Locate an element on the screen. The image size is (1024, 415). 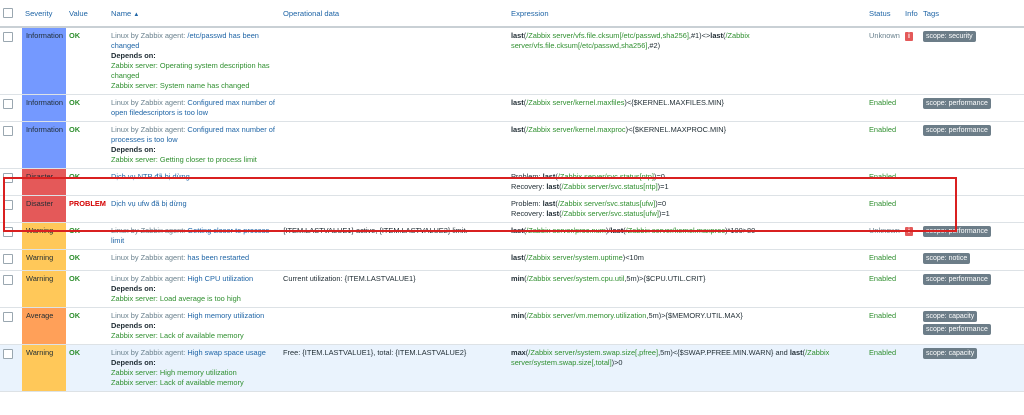
dependency-link: Zabbix server: High memory utilization is located at coordinates (194, 373).